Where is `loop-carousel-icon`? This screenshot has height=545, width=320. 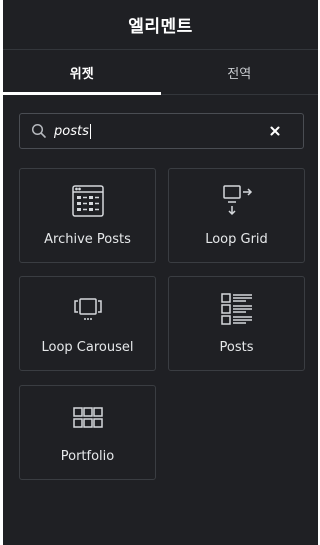 loop-carousel-icon is located at coordinates (87, 309).